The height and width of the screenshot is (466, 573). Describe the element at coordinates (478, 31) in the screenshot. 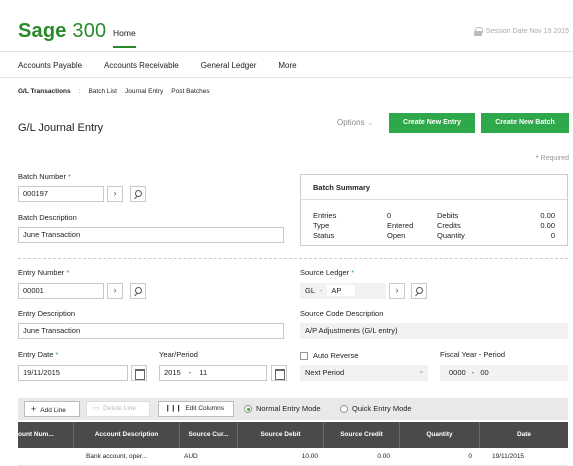

I see `lock-icon` at that location.